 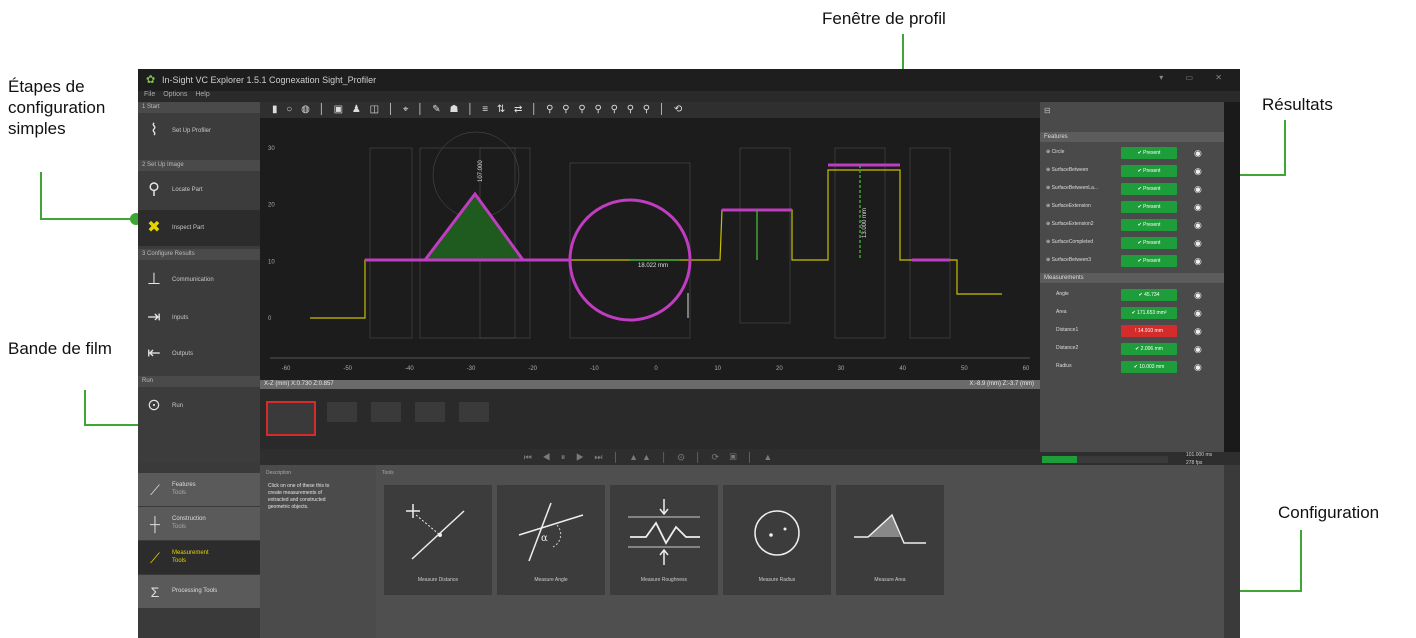 I want to click on window-controls: ▾ ▭ ✕, so click(x=1195, y=77).